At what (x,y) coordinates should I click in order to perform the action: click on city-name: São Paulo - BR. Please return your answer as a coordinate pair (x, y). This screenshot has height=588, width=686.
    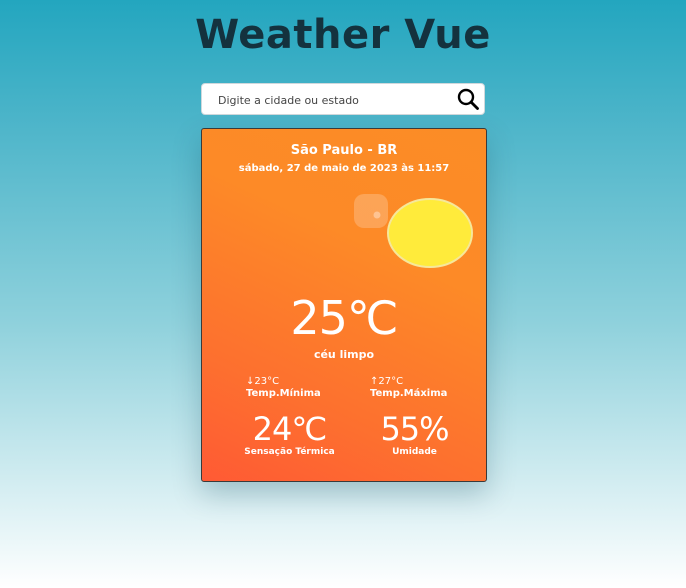
    Looking at the image, I should click on (344, 150).